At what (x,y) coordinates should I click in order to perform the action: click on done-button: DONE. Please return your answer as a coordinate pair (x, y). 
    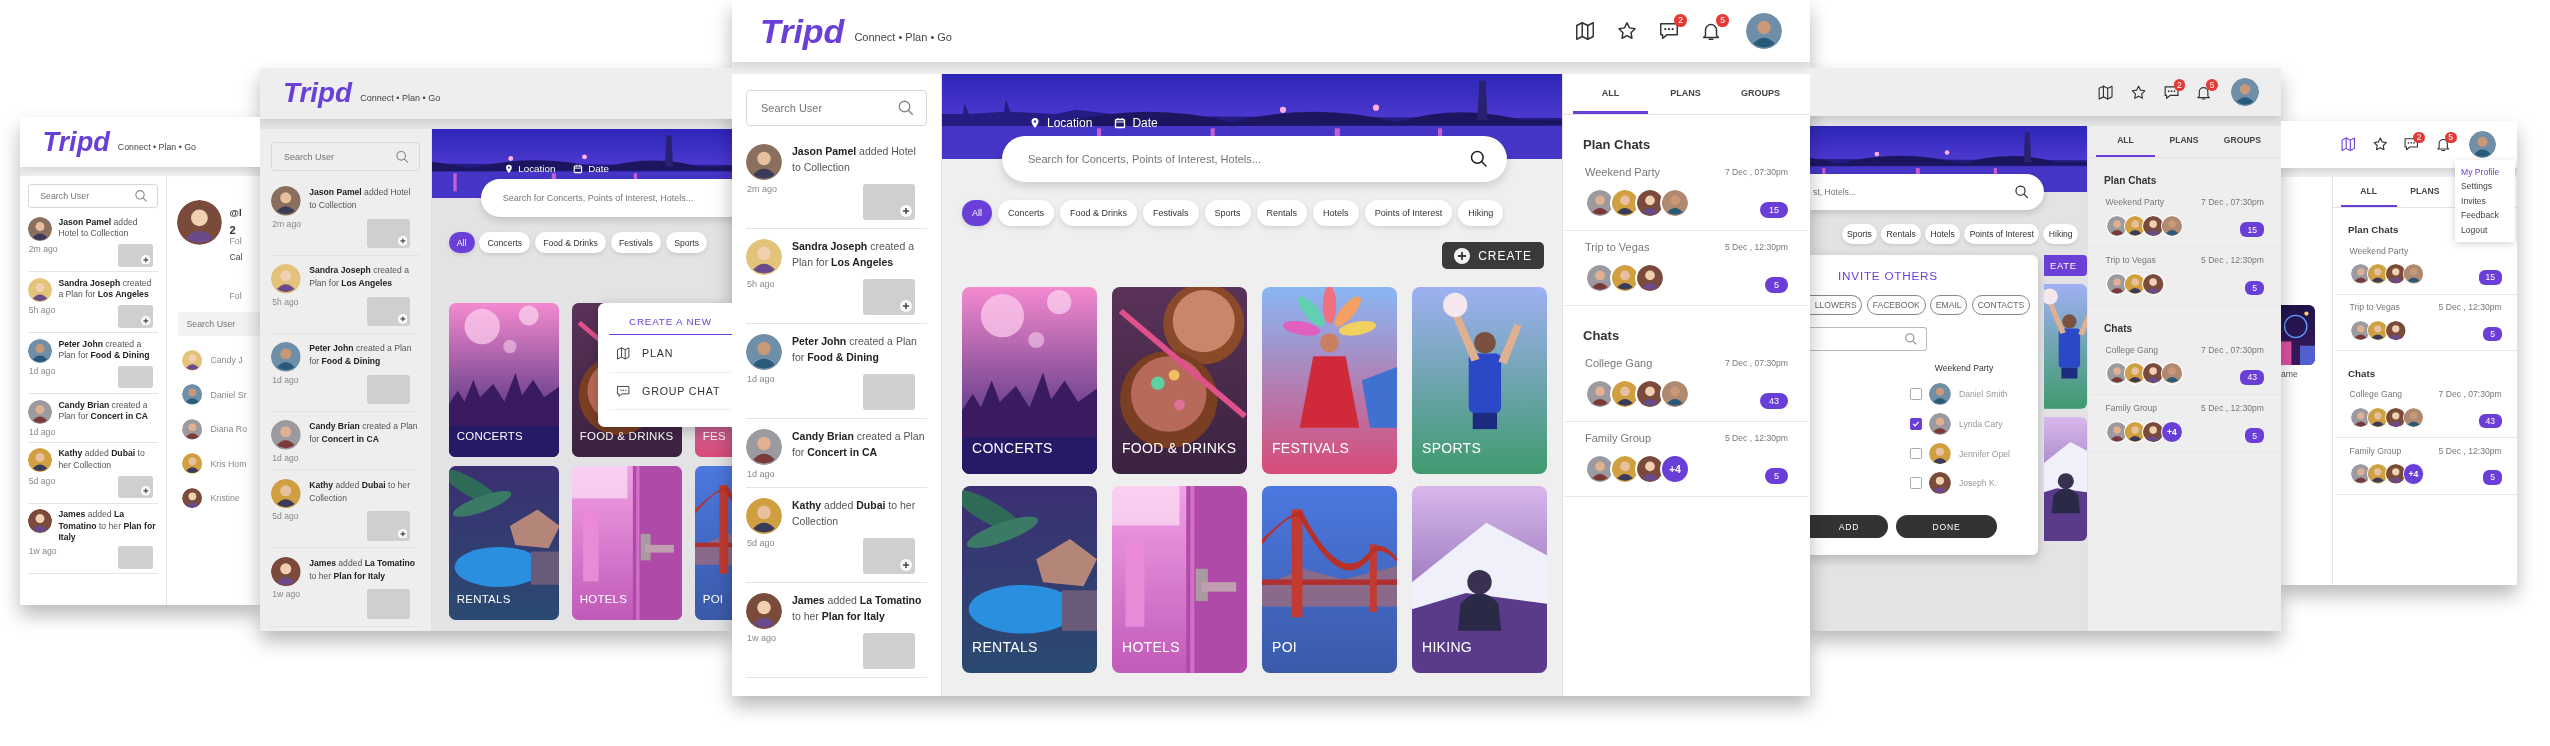
    Looking at the image, I should click on (1946, 526).